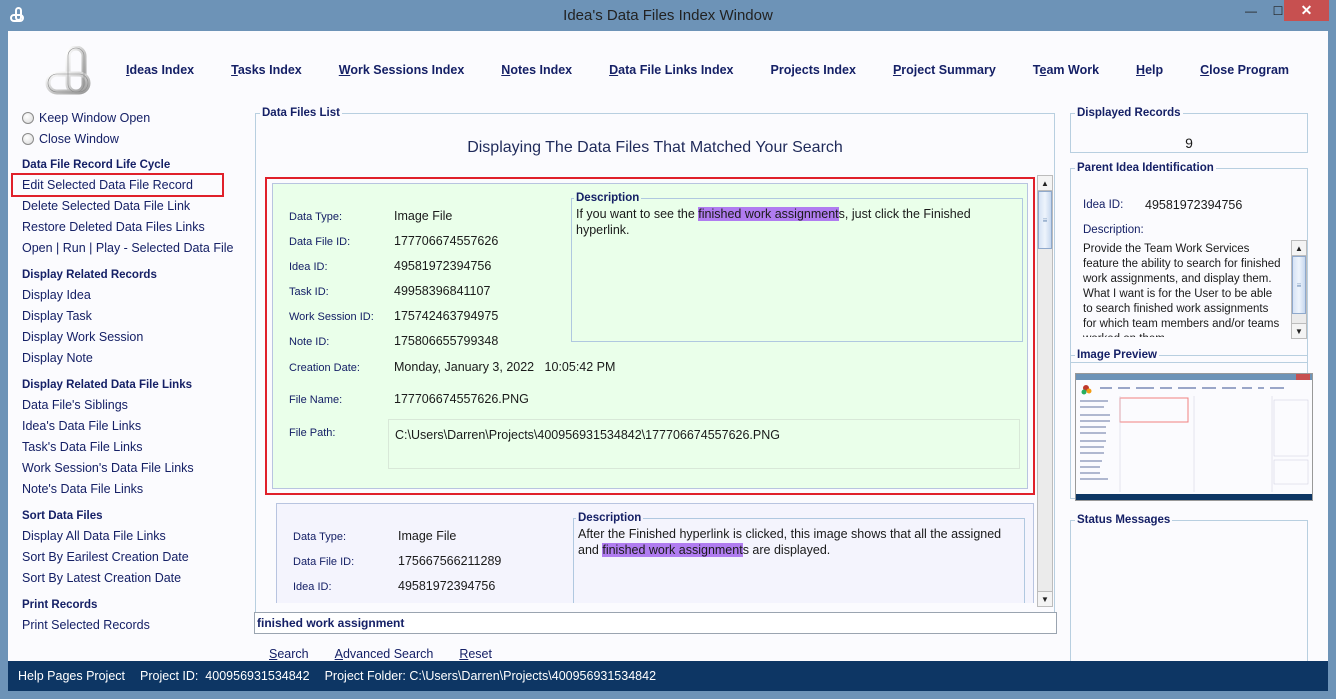 The image size is (1336, 699). Describe the element at coordinates (132, 117) in the screenshot. I see `keep-window-open-radio: Keep Window Open` at that location.